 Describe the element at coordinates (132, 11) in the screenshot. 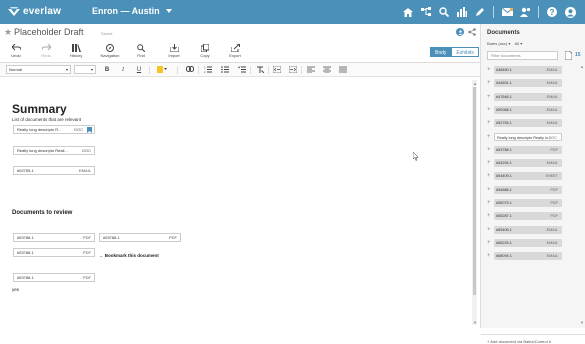

I see `project-selector: Enron — Austin` at that location.